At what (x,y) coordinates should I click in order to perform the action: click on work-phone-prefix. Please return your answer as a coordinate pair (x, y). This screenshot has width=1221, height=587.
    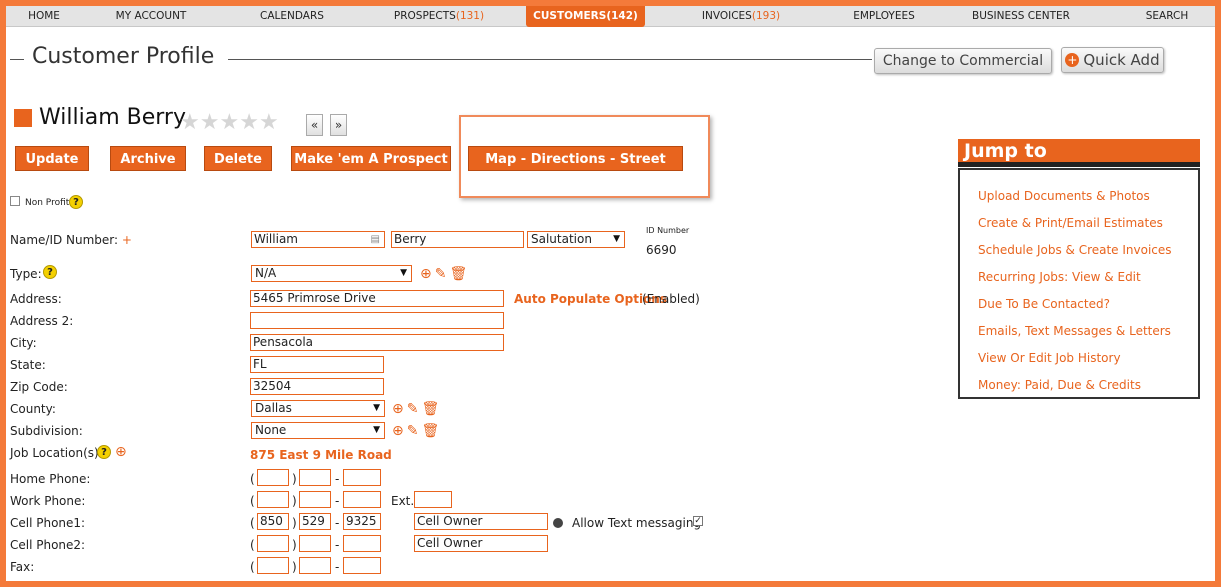
    Looking at the image, I should click on (315, 499).